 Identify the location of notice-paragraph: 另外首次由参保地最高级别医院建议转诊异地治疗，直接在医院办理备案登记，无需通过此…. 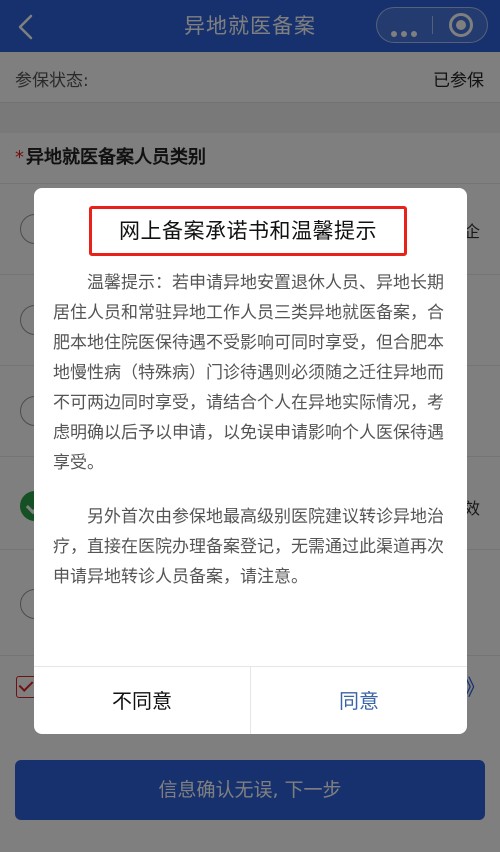
(248, 547).